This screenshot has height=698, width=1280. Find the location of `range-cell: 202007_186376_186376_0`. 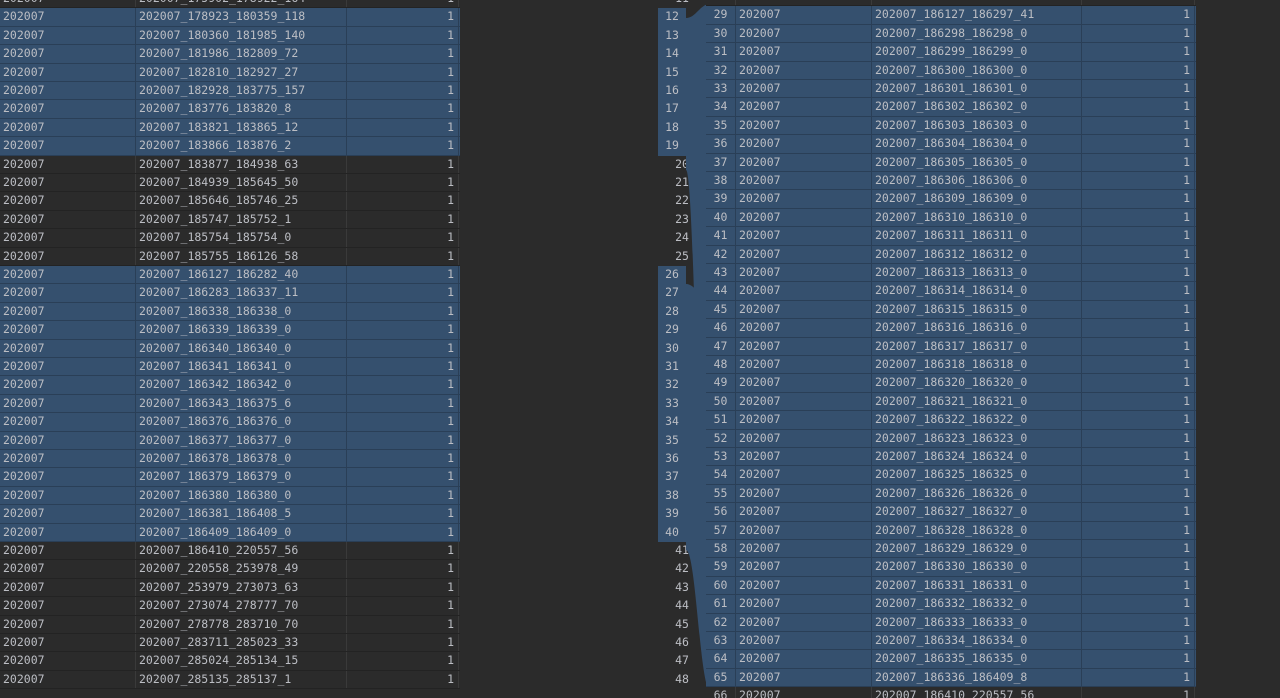

range-cell: 202007_186376_186376_0 is located at coordinates (241, 422).